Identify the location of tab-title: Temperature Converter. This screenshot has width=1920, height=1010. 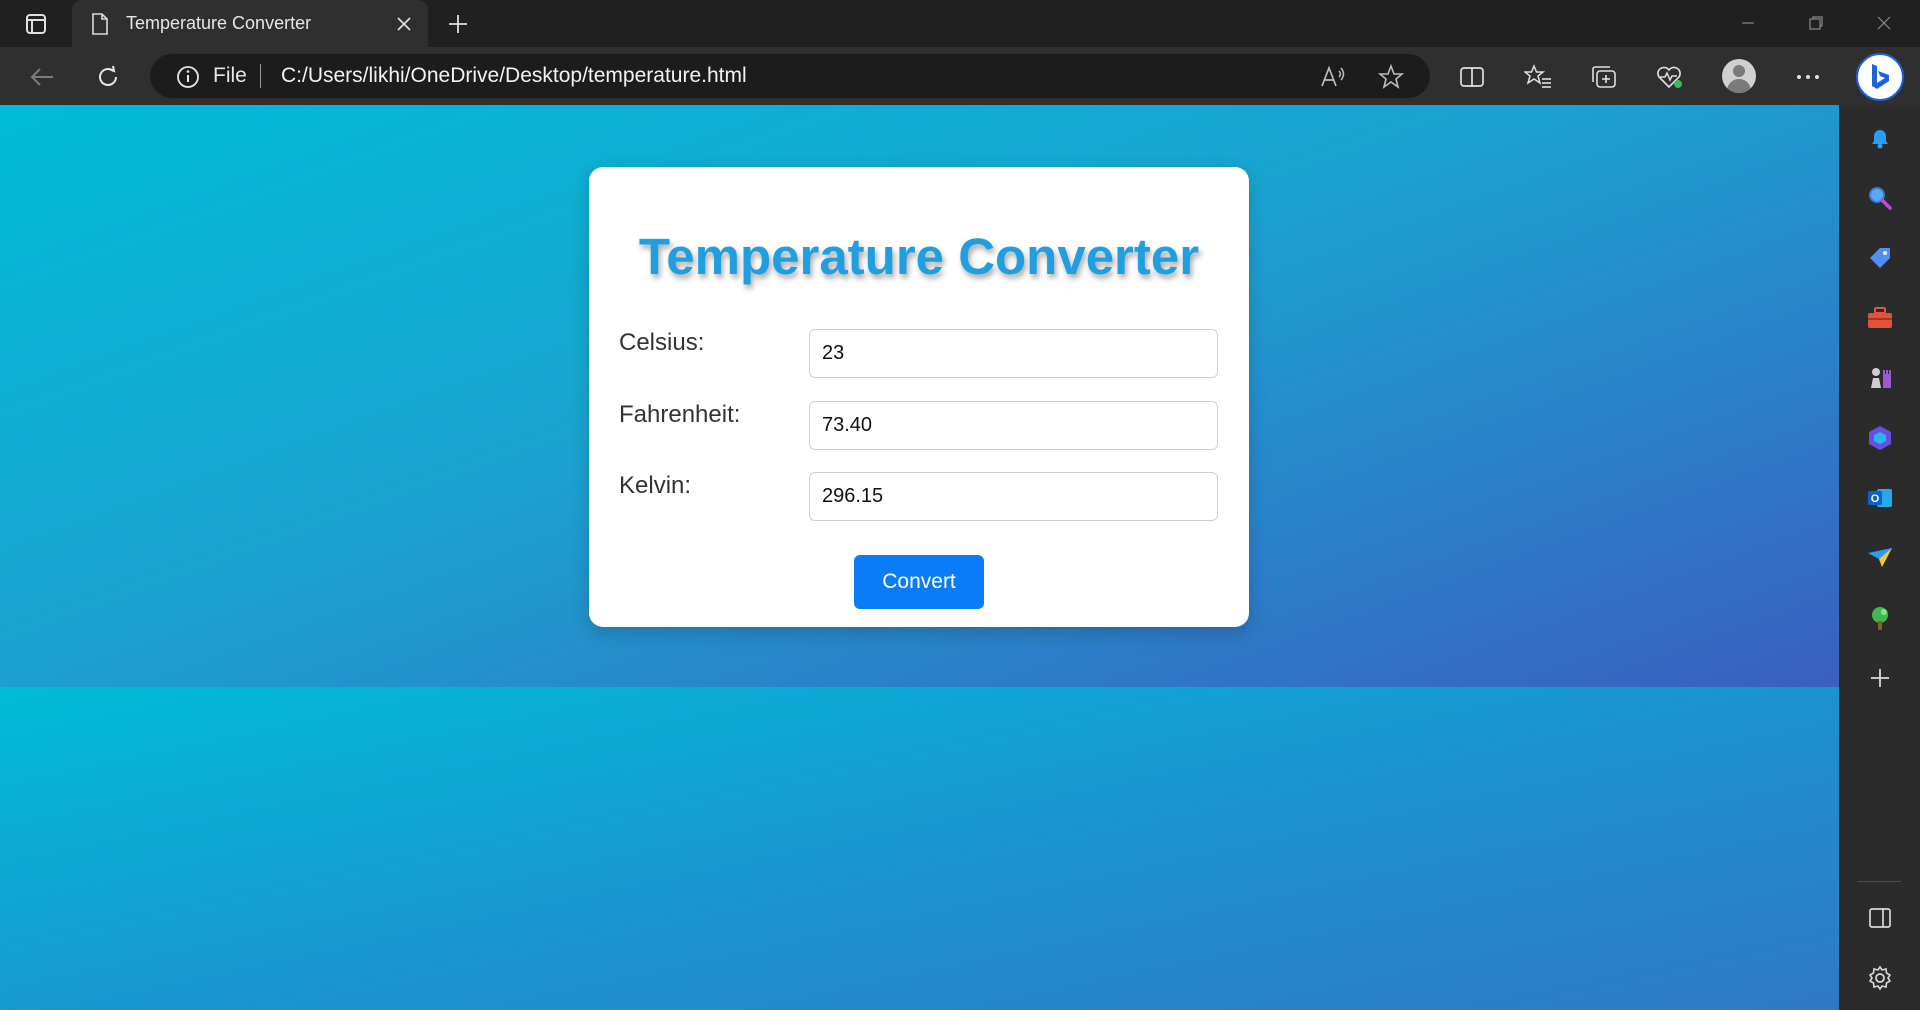
(219, 23).